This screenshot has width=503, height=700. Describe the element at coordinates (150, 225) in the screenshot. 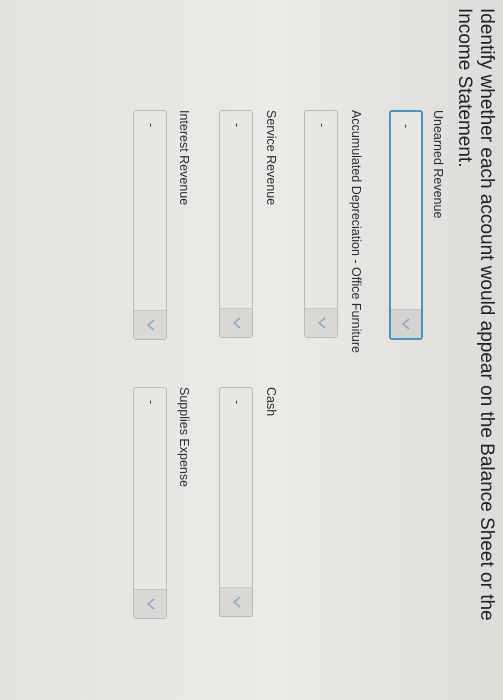

I see `select-interest-revenue: -` at that location.